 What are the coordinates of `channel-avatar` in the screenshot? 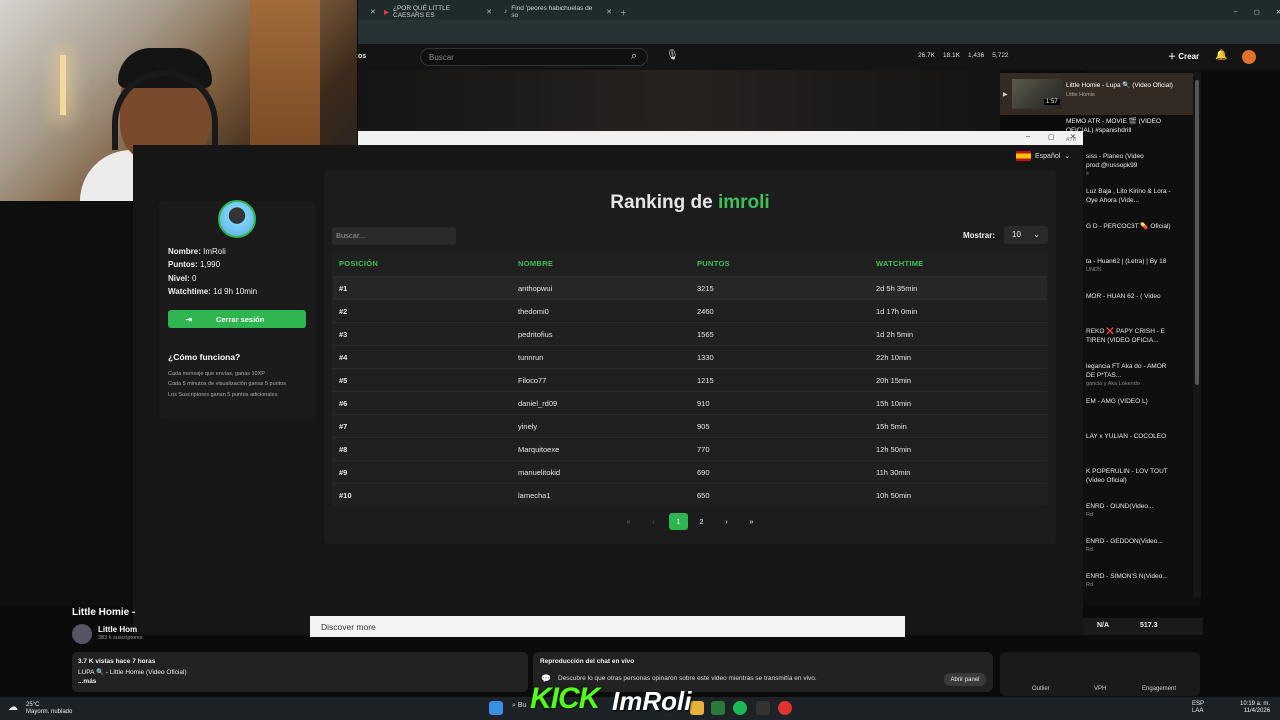 It's located at (82, 634).